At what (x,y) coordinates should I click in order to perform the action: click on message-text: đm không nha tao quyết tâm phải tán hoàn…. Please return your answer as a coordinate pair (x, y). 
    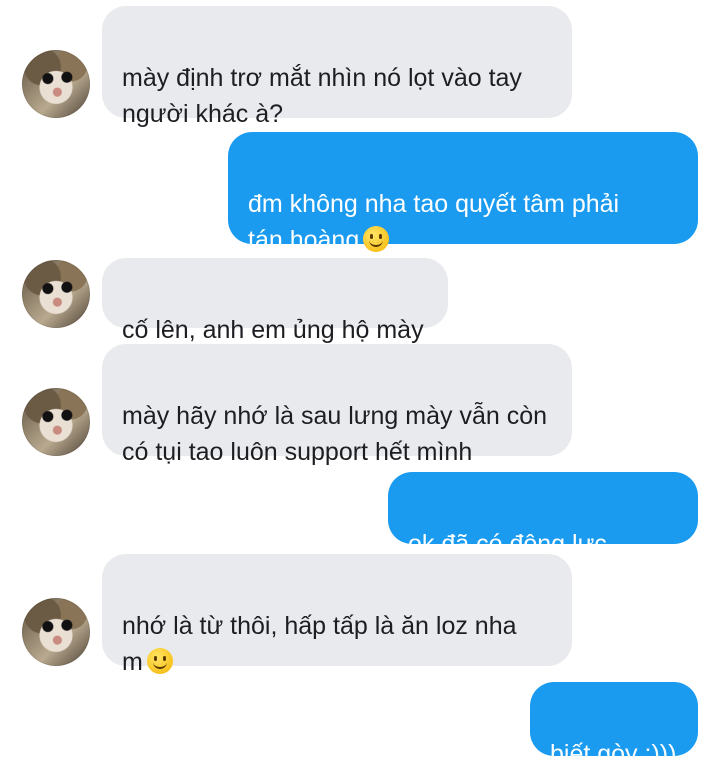
    Looking at the image, I should click on (434, 222).